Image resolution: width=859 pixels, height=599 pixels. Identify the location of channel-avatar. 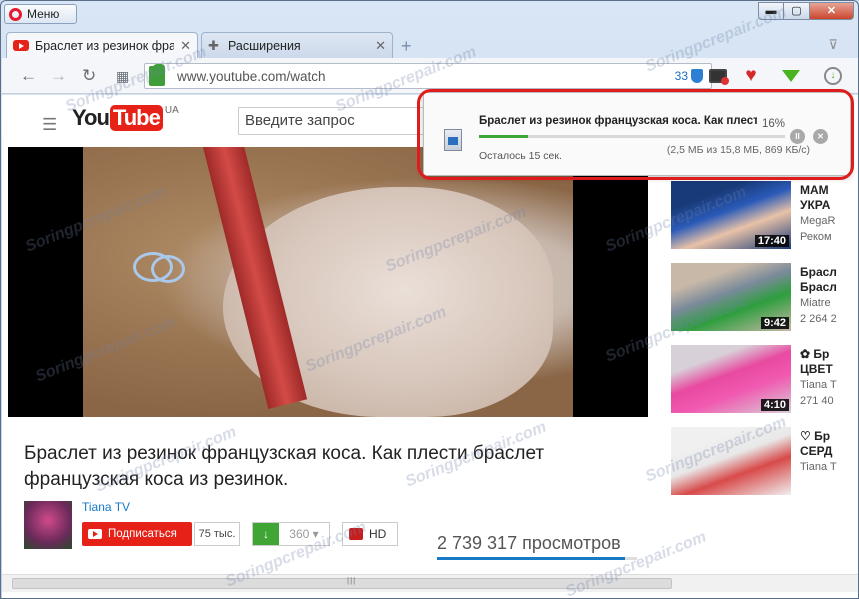
(48, 525).